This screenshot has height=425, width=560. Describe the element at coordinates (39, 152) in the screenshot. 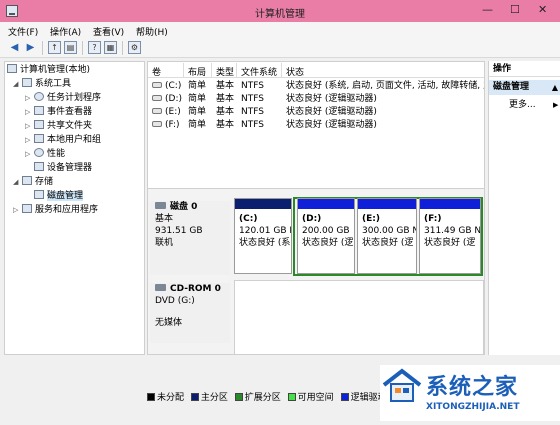

I see `performance-icon` at that location.